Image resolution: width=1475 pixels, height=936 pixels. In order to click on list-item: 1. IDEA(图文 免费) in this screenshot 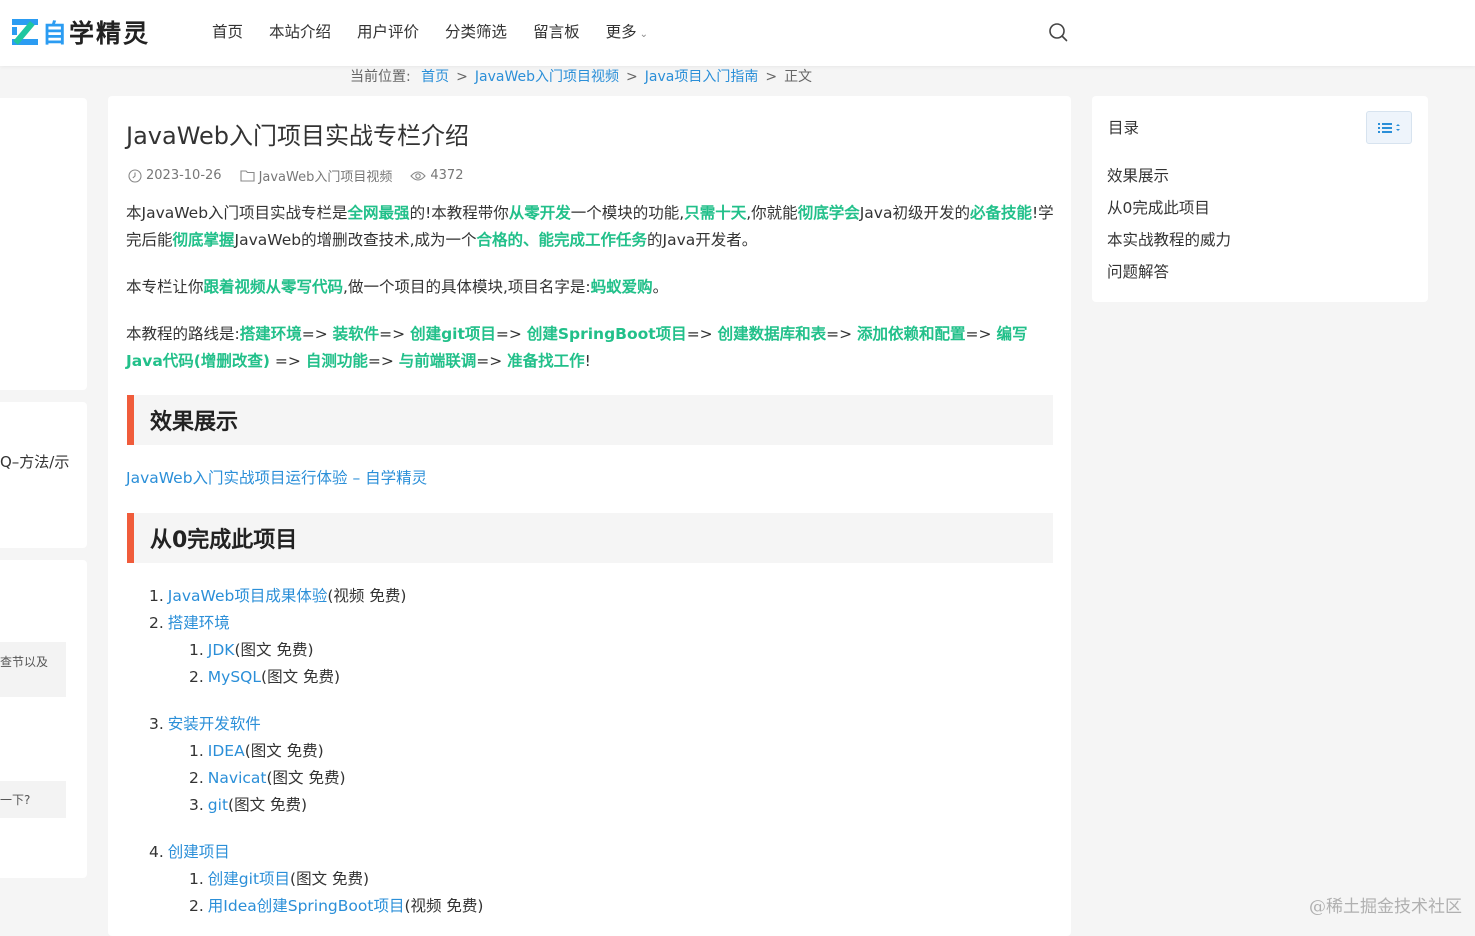, I will do `click(256, 751)`.